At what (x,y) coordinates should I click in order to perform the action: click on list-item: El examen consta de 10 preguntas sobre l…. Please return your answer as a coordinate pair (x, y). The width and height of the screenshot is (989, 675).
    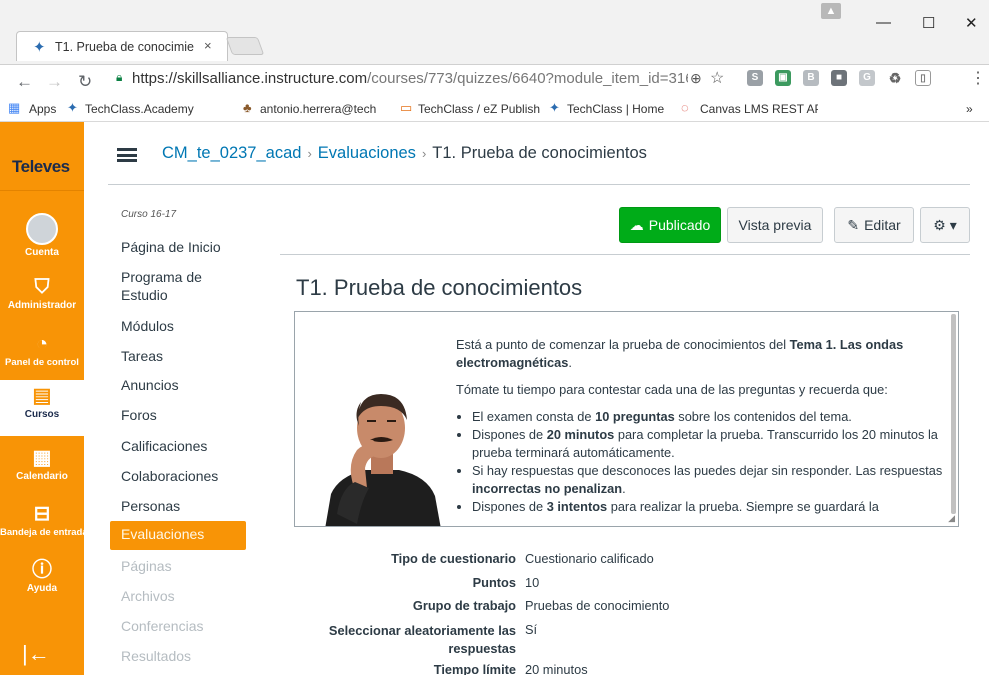
    Looking at the image, I should click on (709, 417).